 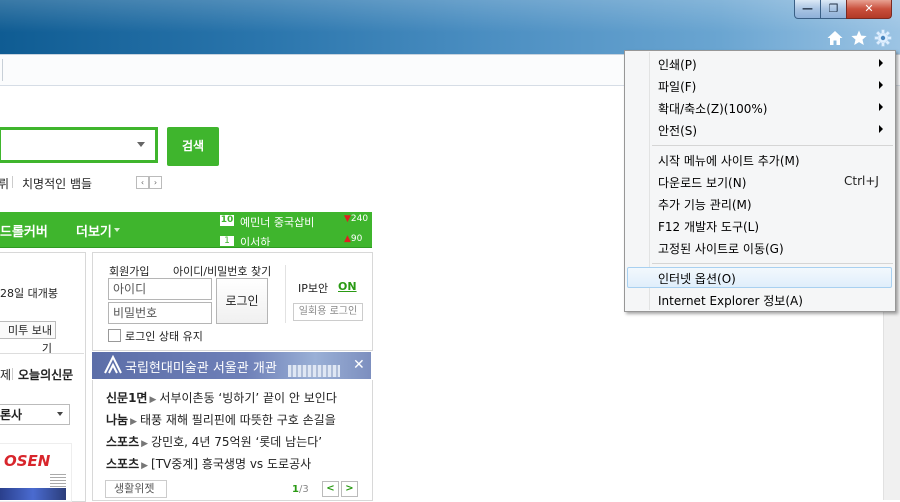 I want to click on caret-down-icon, so click(x=117, y=230).